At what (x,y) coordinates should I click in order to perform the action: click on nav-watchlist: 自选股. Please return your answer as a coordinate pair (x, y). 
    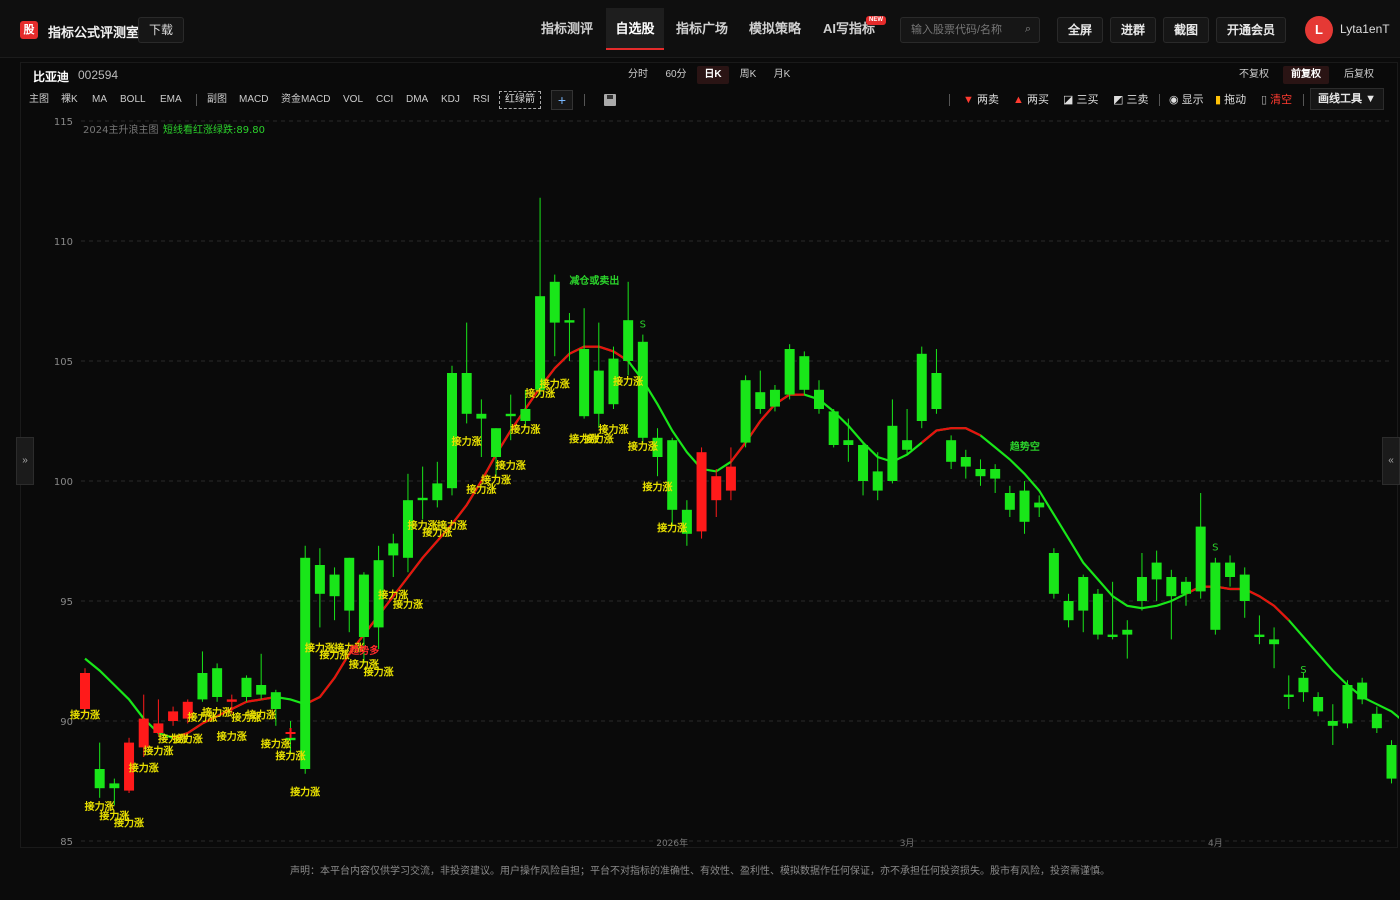
    Looking at the image, I should click on (635, 29).